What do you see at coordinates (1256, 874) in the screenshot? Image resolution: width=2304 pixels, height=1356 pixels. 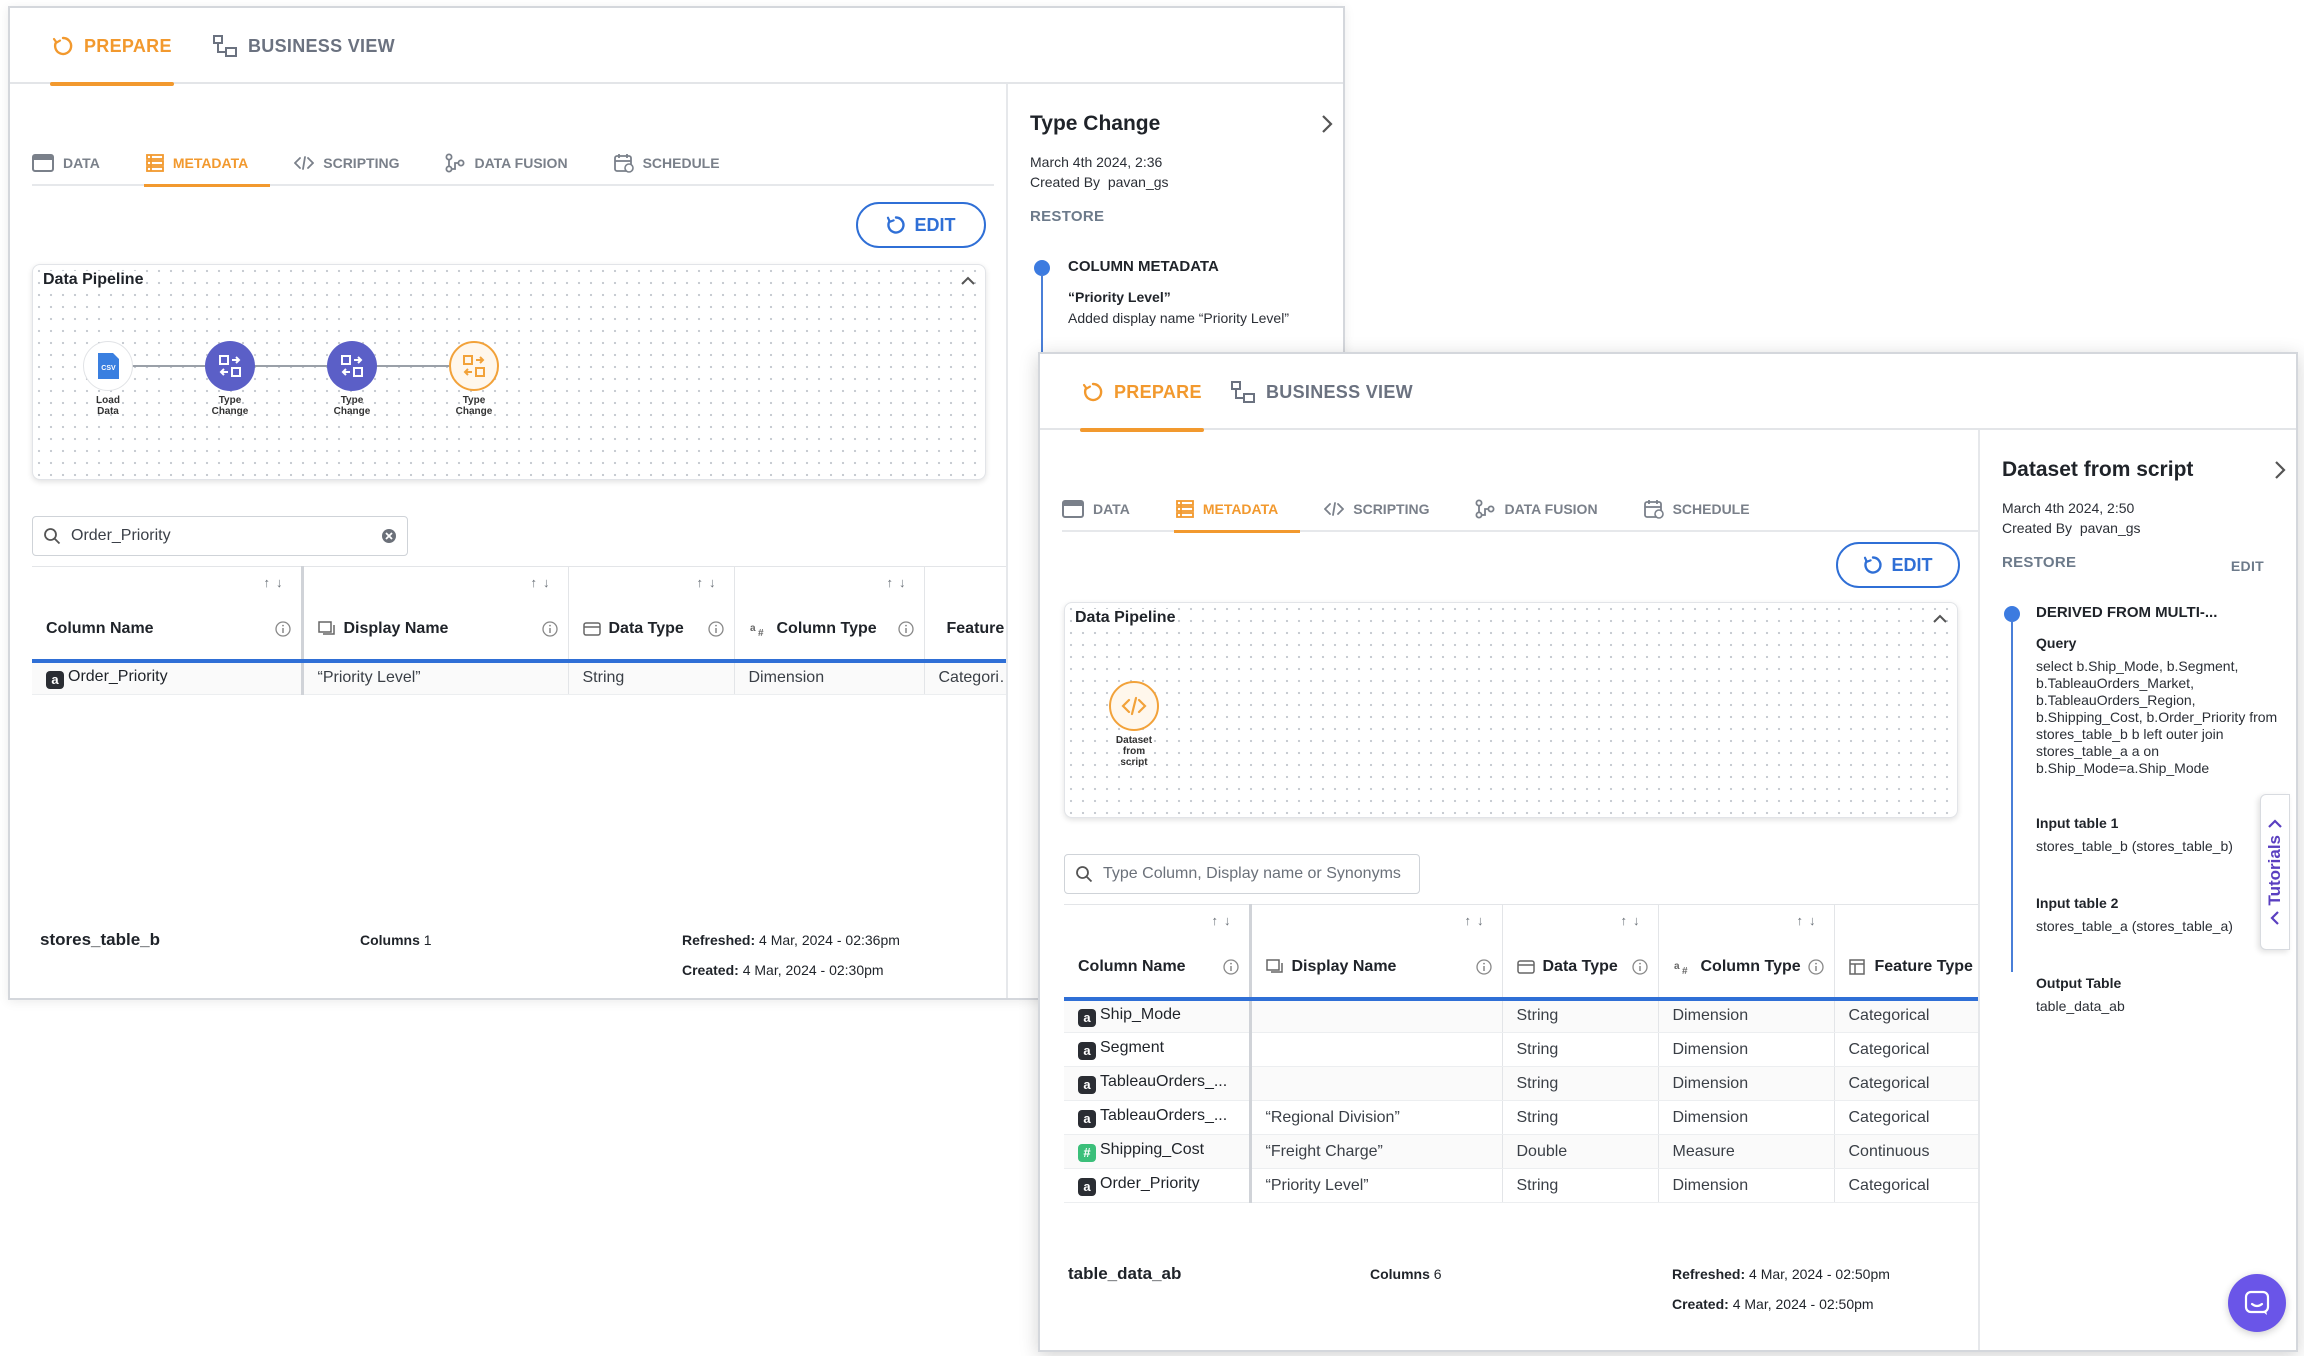 I see `search-input: Type Column, Display name or Synonyms` at bounding box center [1256, 874].